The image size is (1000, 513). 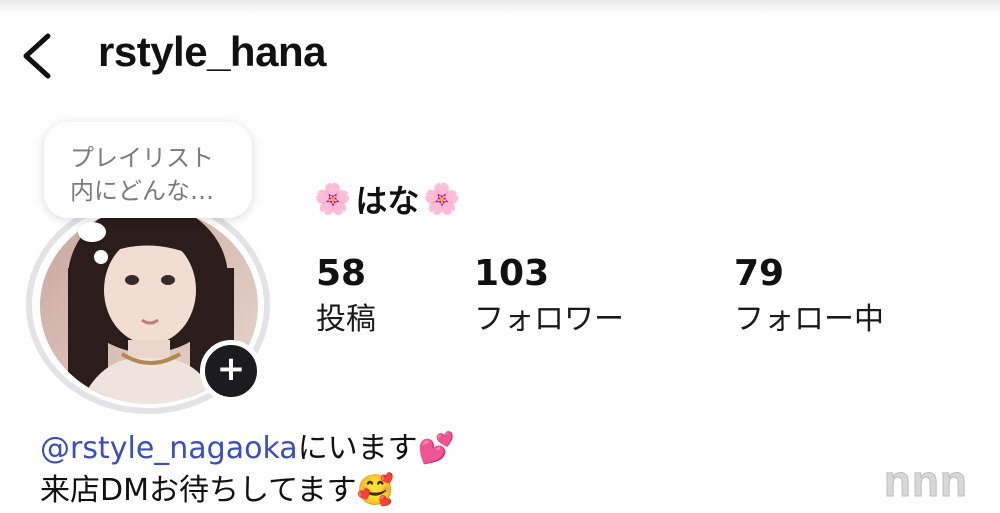 I want to click on followers-label: フォロワー, so click(x=549, y=319).